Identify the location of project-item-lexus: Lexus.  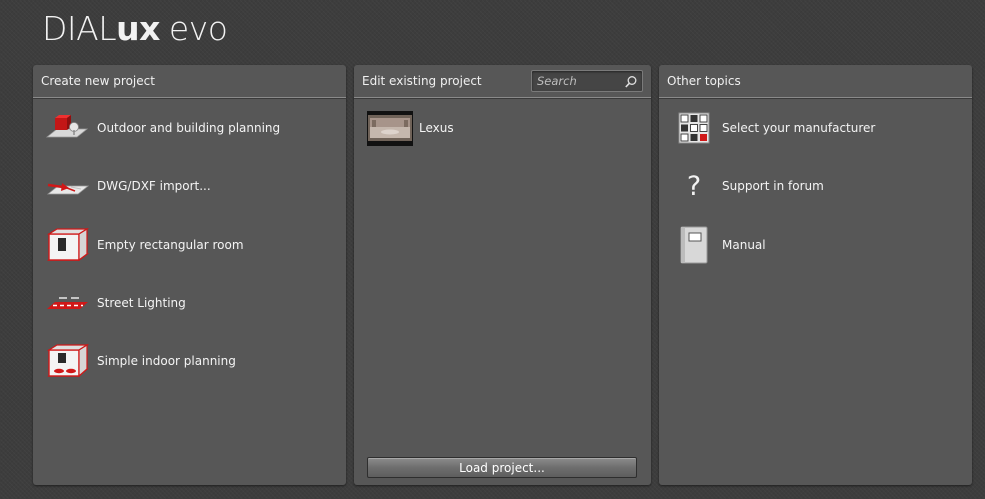
(410, 128).